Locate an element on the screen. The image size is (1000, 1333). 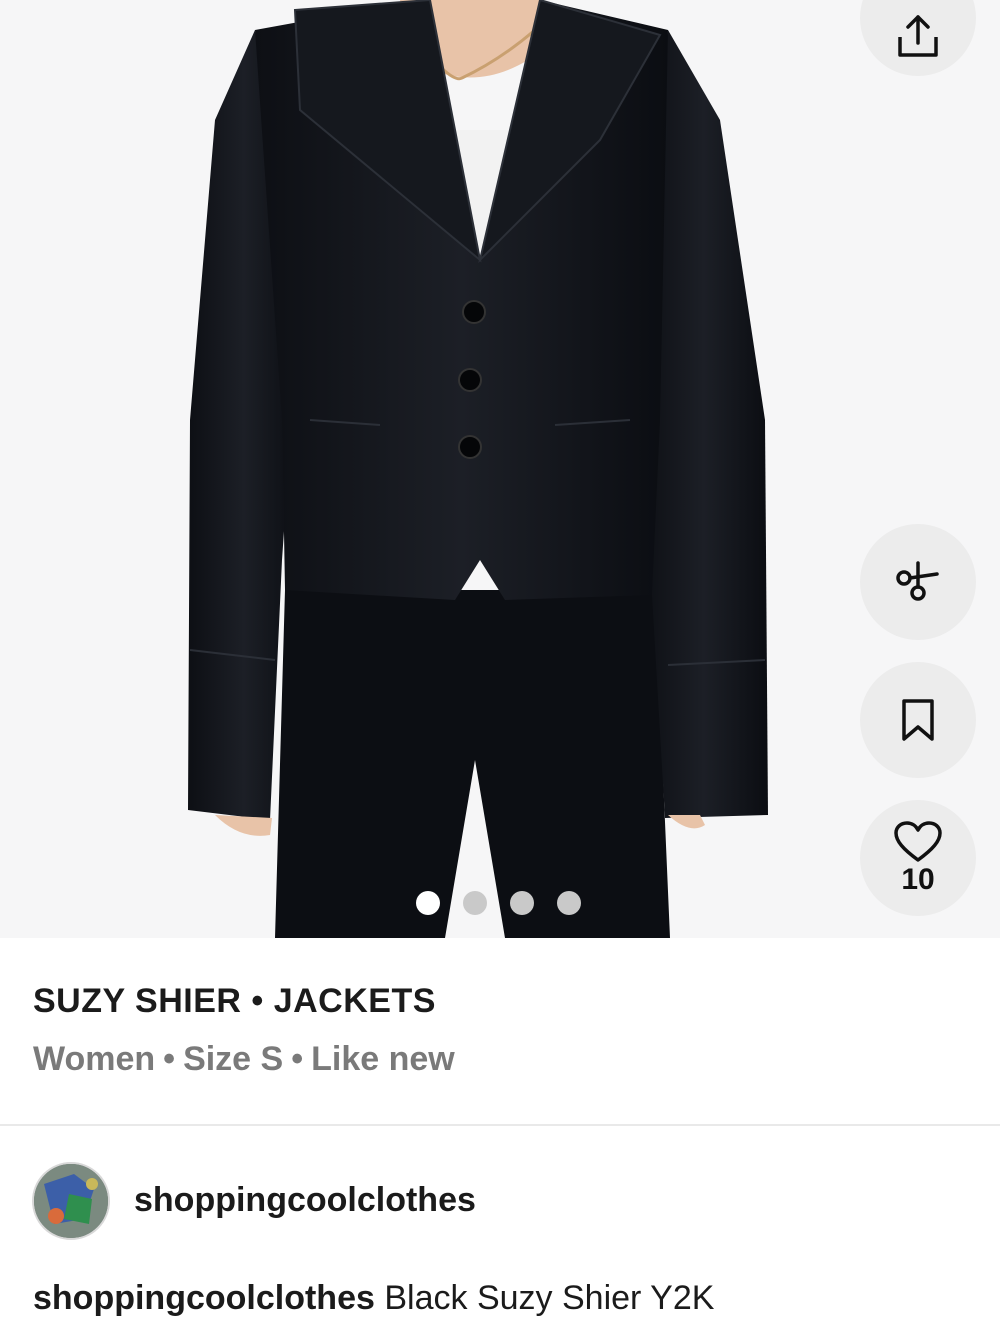
description-username: shoppingcoolclothes is located at coordinates (204, 1298).